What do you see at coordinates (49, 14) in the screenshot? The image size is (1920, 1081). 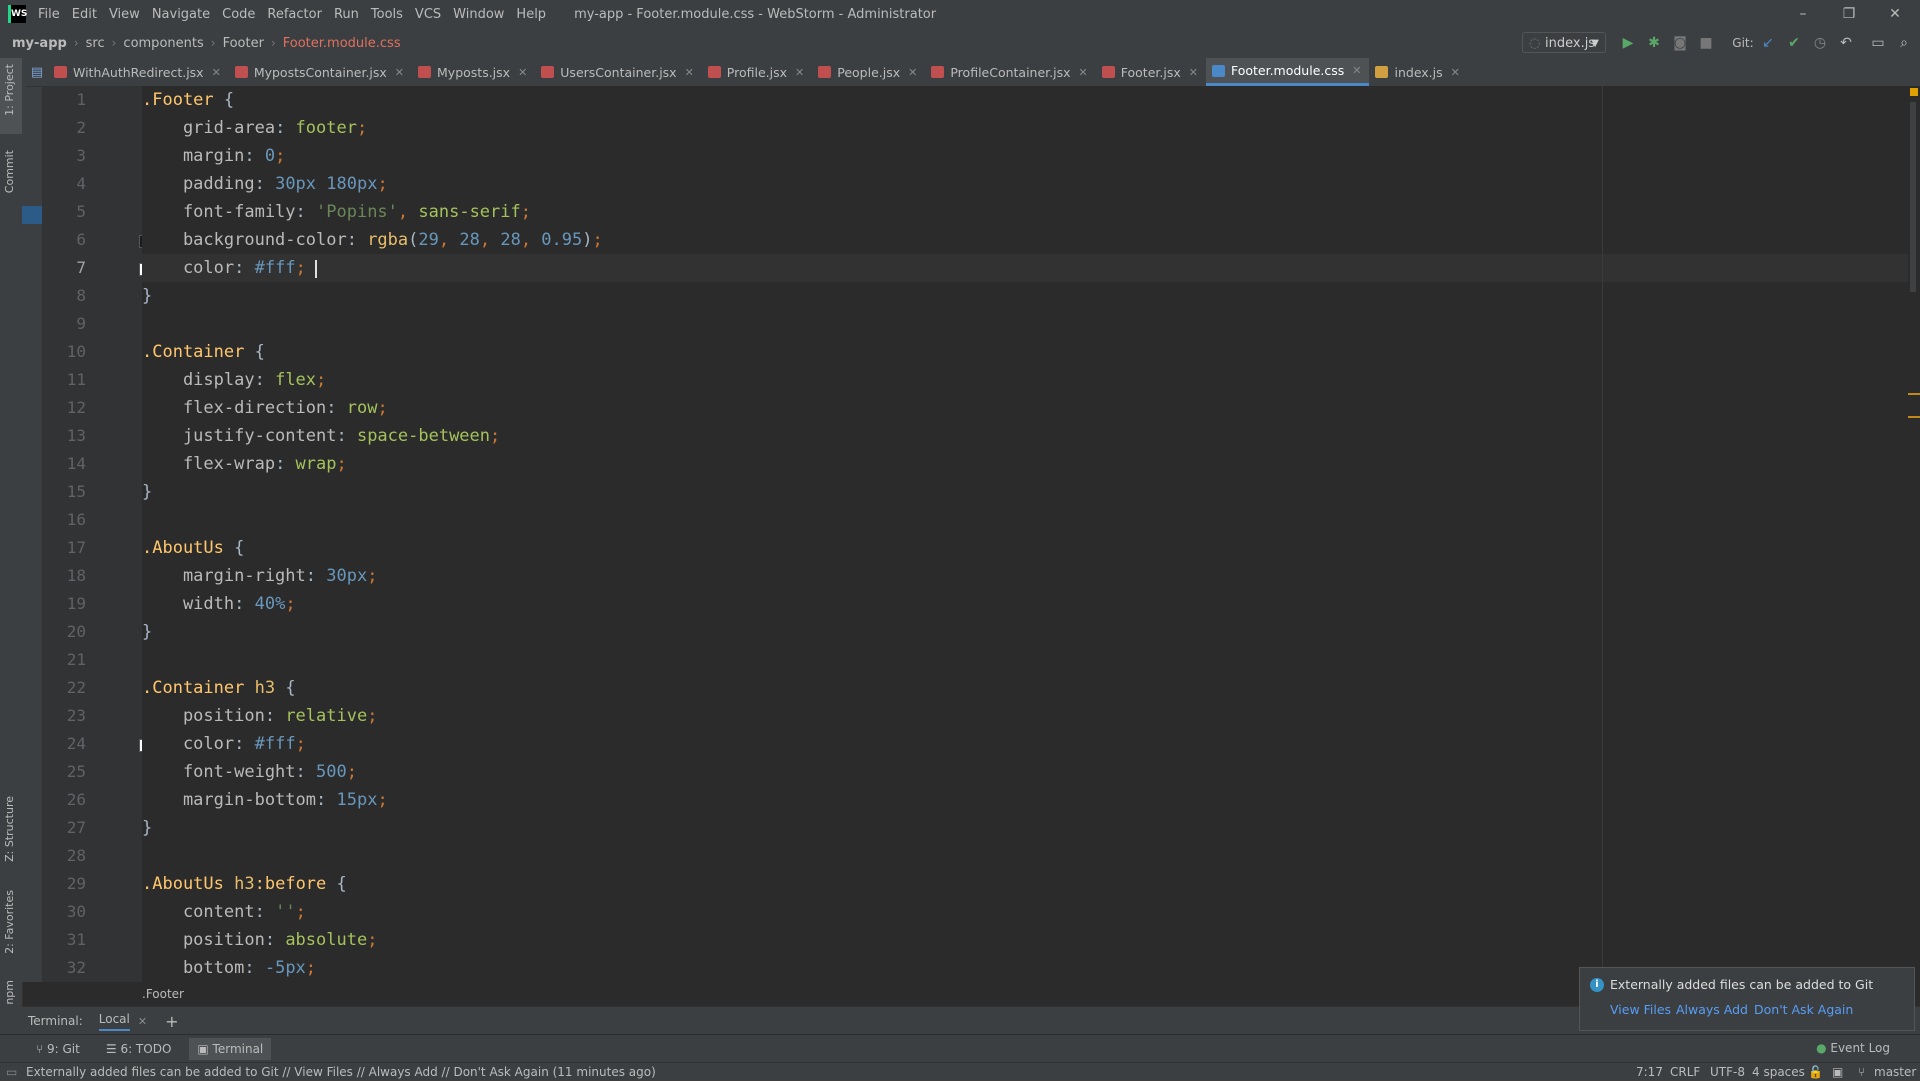 I see `menu-file: File` at bounding box center [49, 14].